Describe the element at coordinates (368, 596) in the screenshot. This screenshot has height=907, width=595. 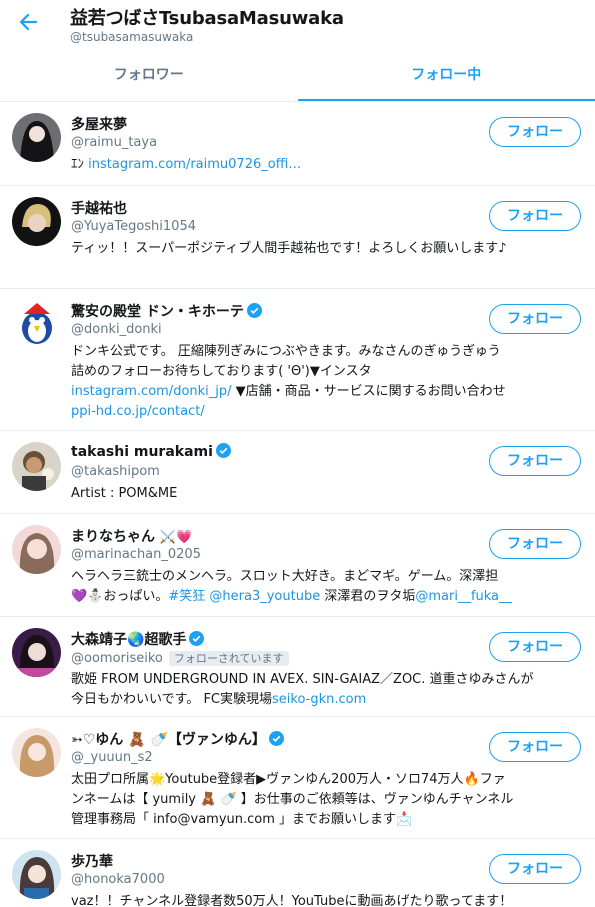
I see `bio-text: 深澤君のヲタ垢` at that location.